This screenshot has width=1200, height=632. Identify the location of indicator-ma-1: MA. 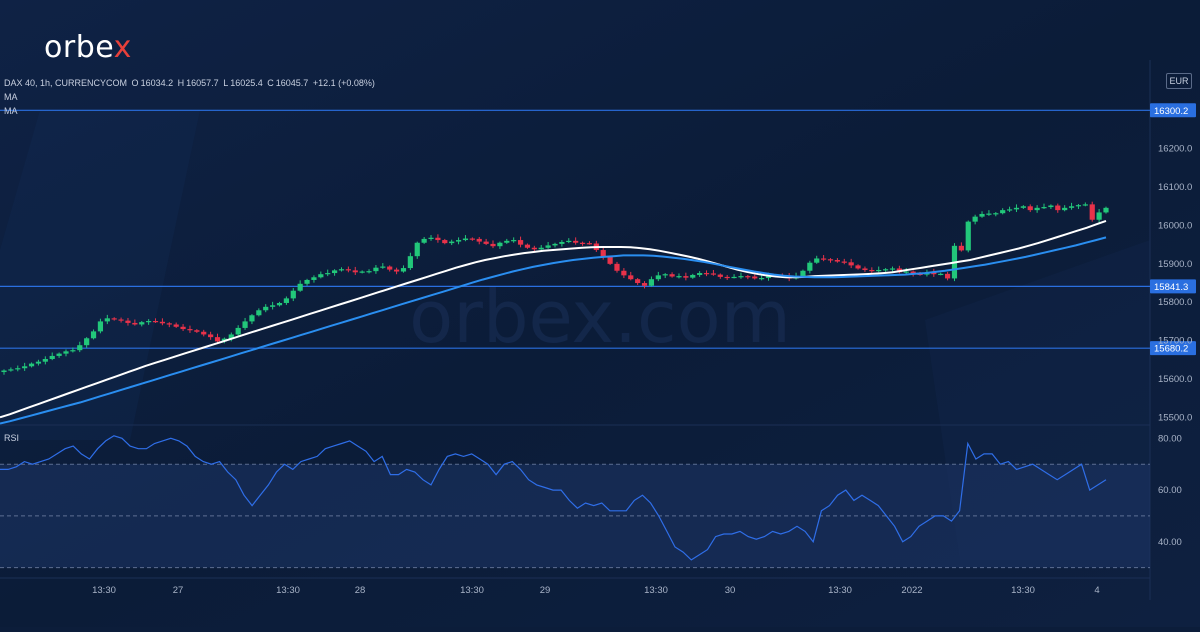
(11, 97).